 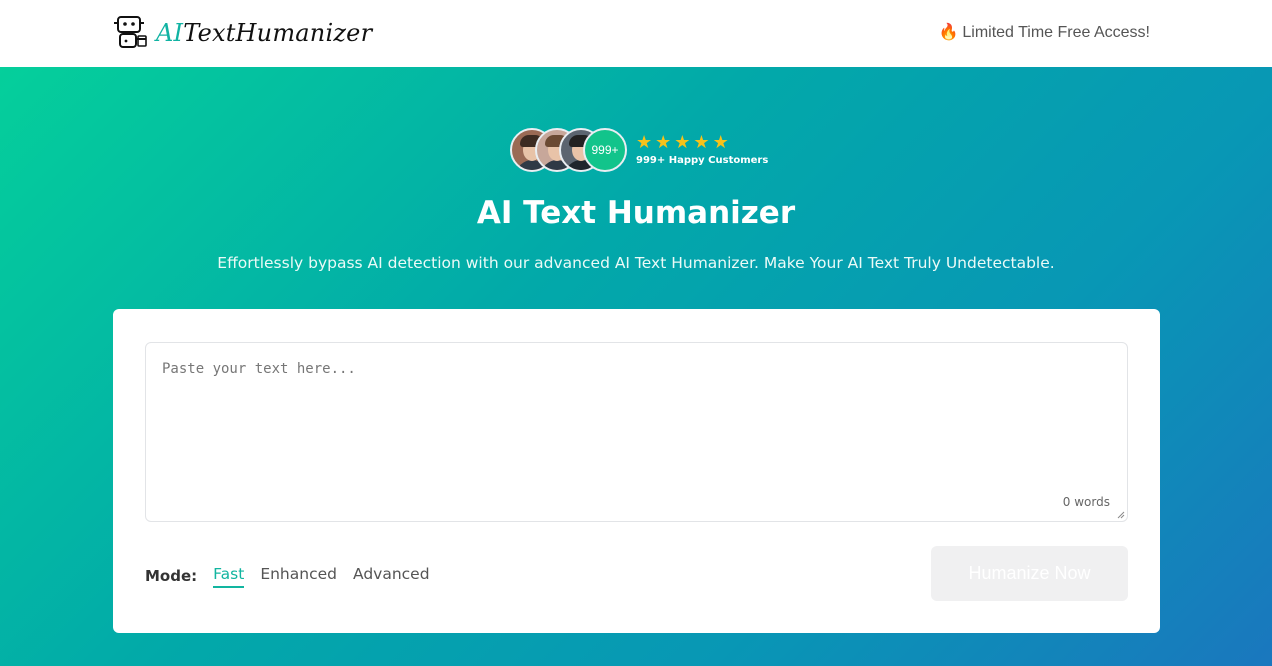 I want to click on logo-wordmark: AITextHumanizer, so click(x=264, y=33).